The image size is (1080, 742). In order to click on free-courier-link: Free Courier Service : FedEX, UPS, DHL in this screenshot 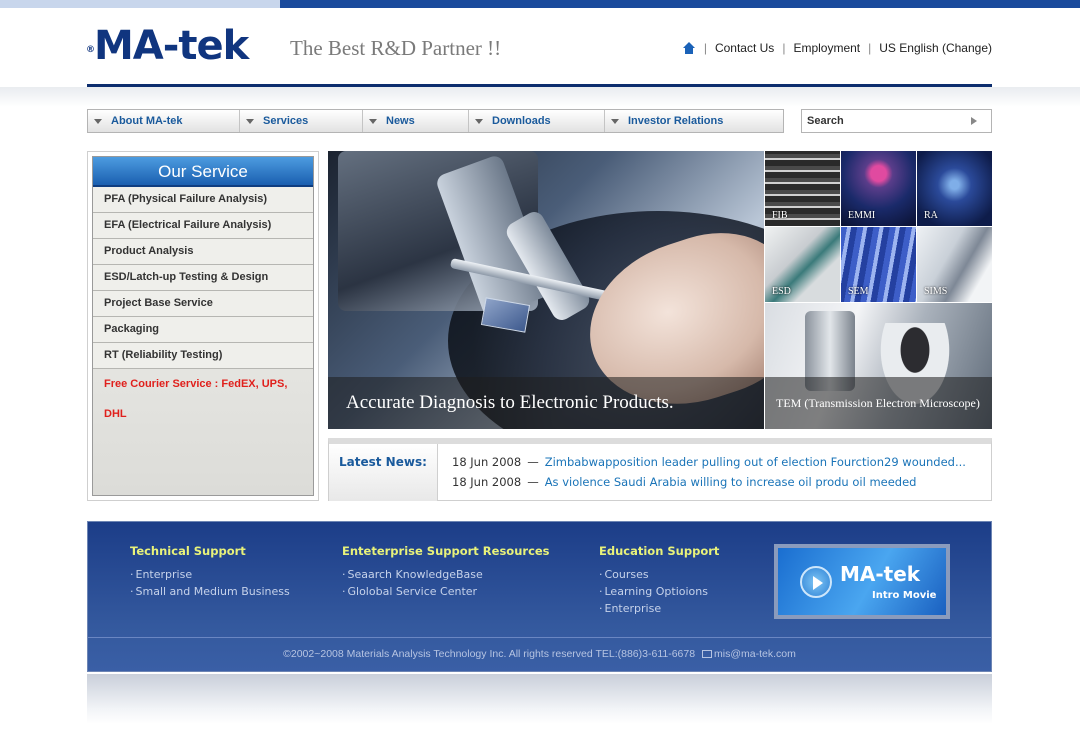, I will do `click(203, 394)`.